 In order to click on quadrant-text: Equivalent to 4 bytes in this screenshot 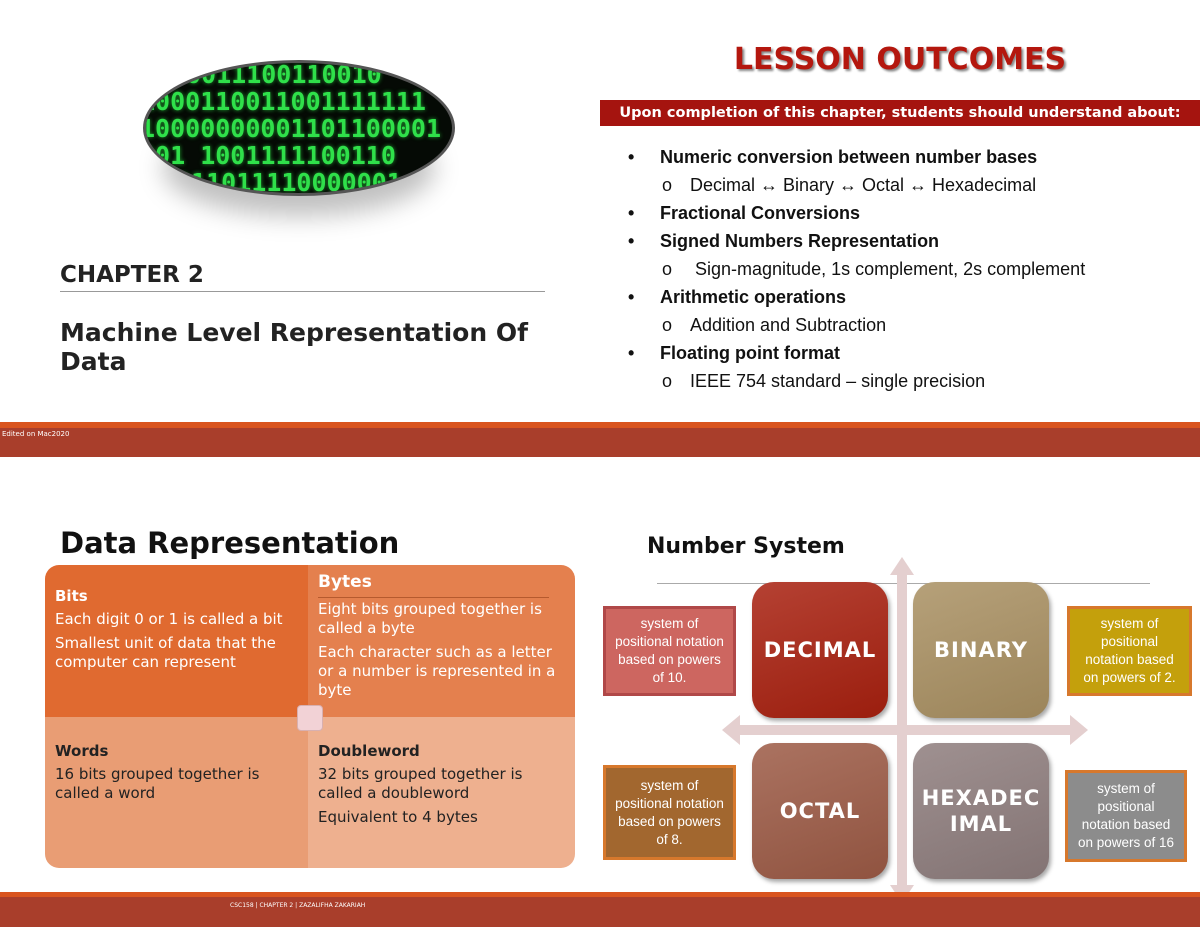, I will do `click(398, 817)`.